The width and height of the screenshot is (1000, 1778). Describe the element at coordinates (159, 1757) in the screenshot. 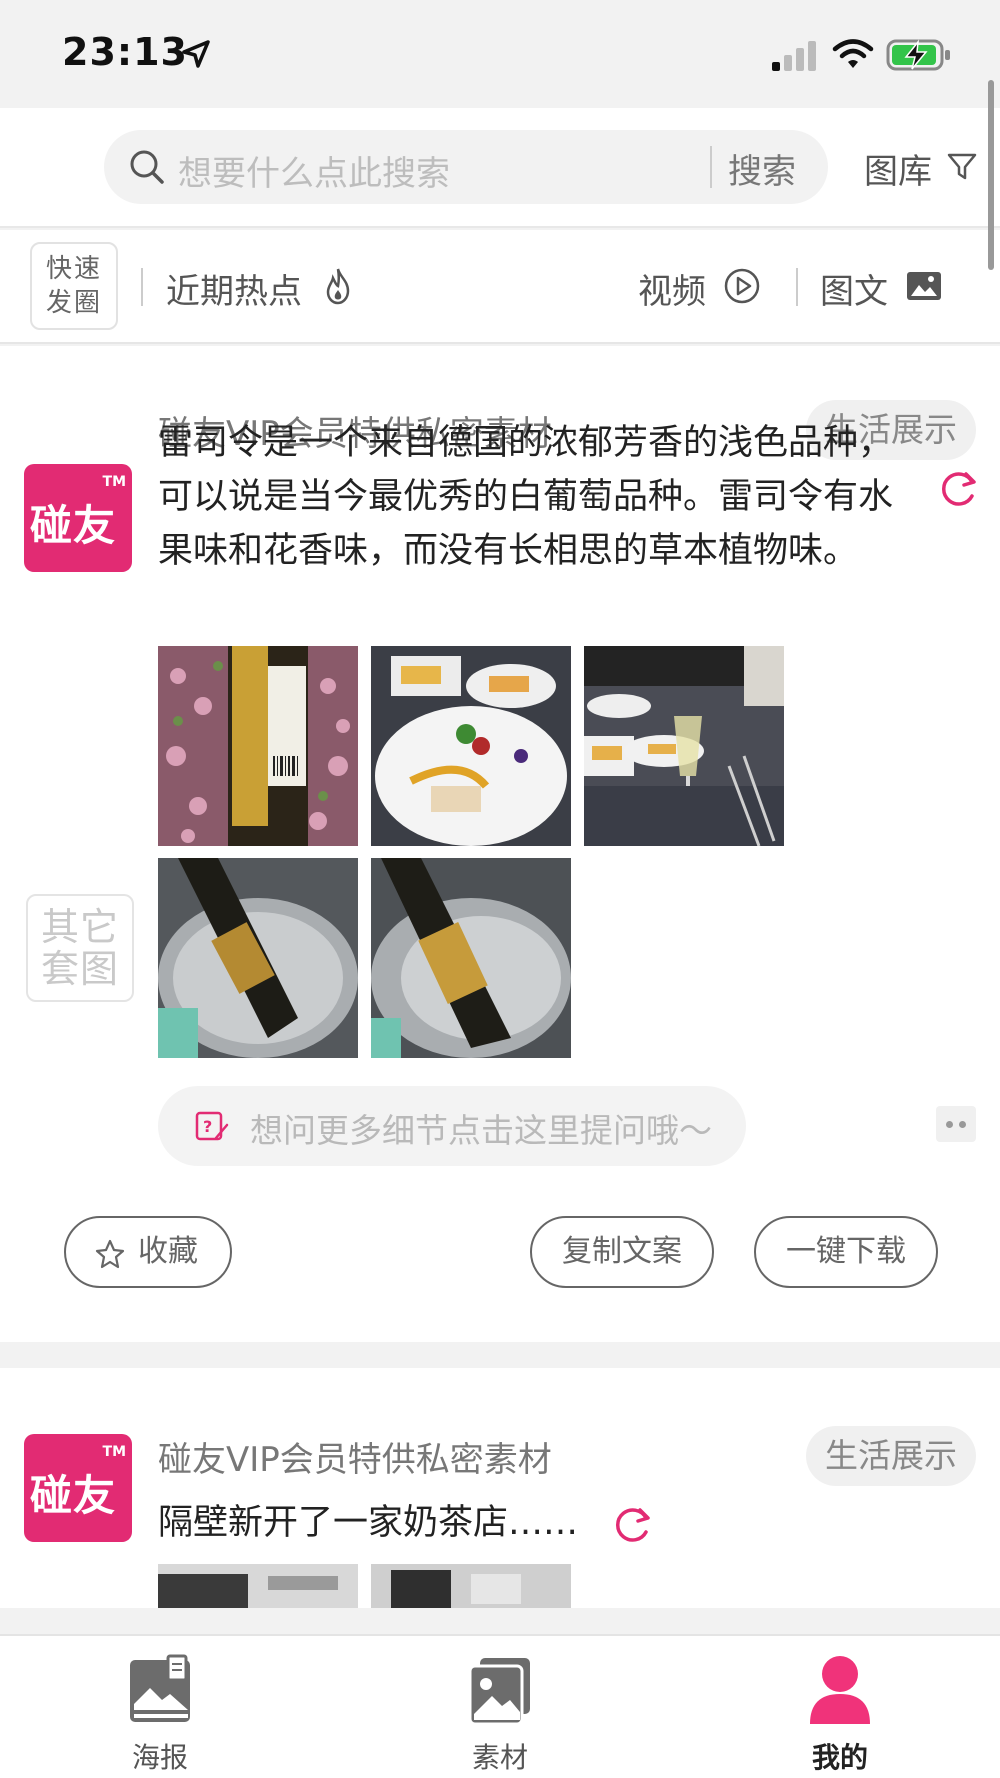

I see `nav-label: 海报` at that location.